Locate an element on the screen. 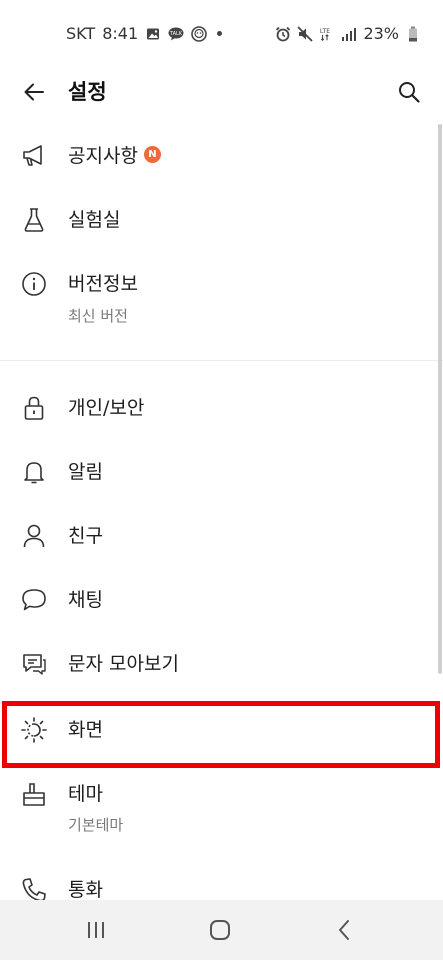 The height and width of the screenshot is (960, 443). svg-text: LTE is located at coordinates (325, 31).